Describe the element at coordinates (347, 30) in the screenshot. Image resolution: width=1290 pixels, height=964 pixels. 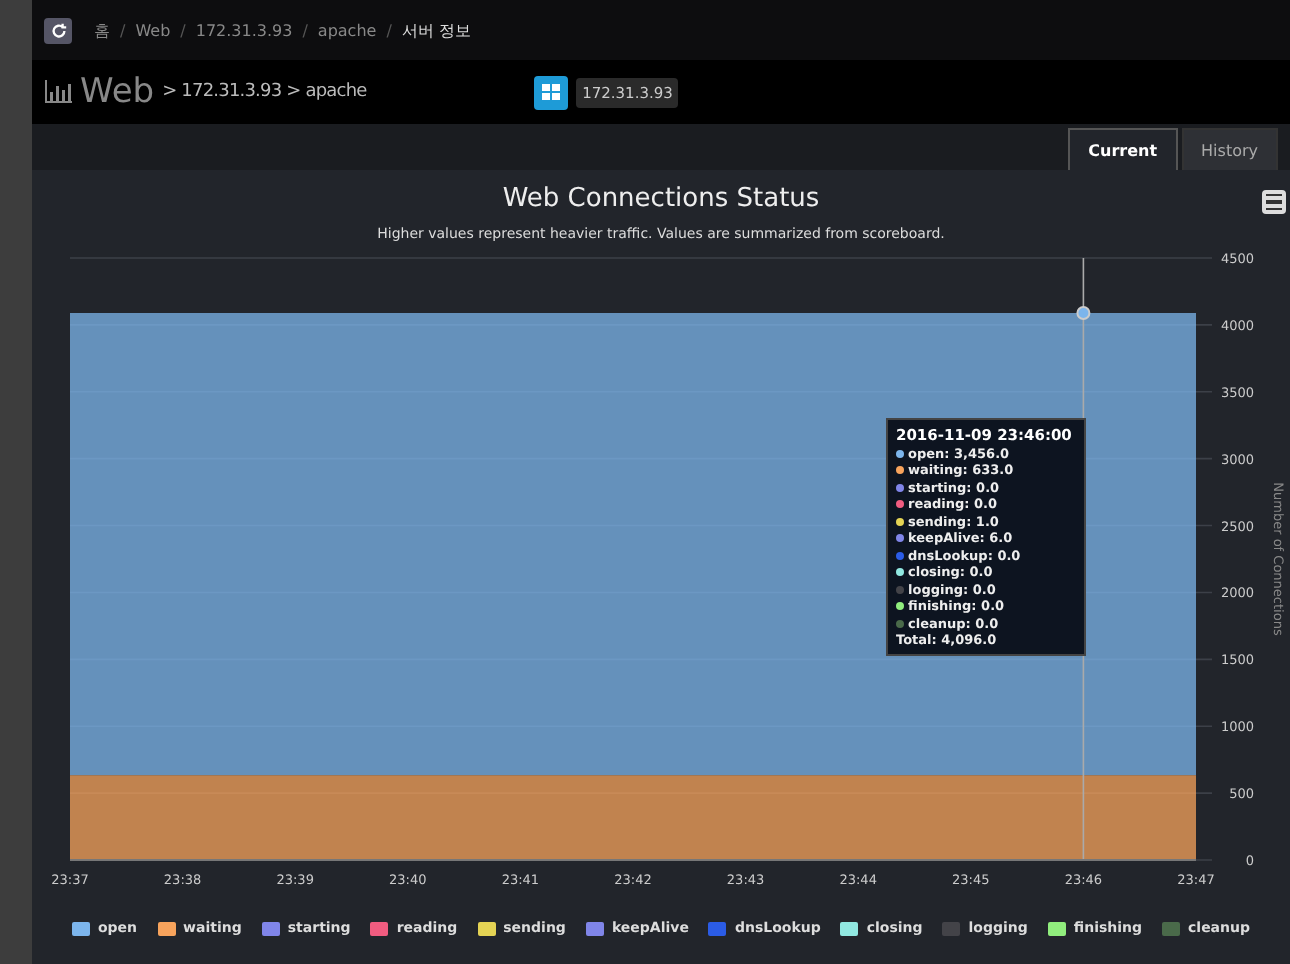
I see `breadcrumb-link: apache` at that location.